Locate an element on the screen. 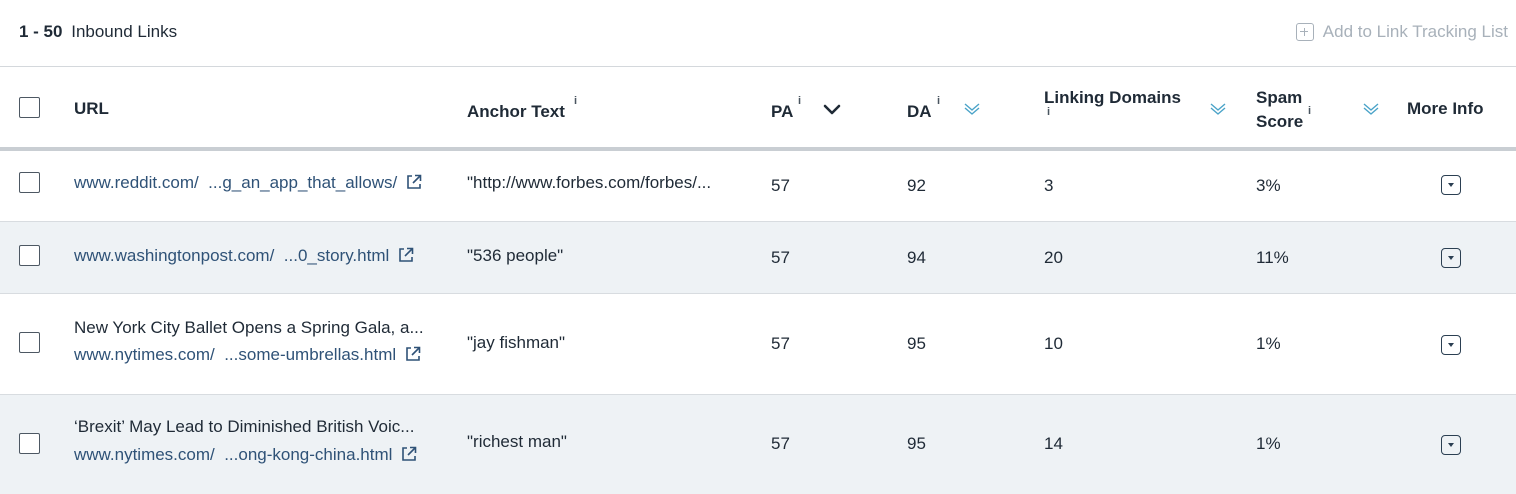  results-count: 1 - 50 Inbound Links is located at coordinates (98, 32).